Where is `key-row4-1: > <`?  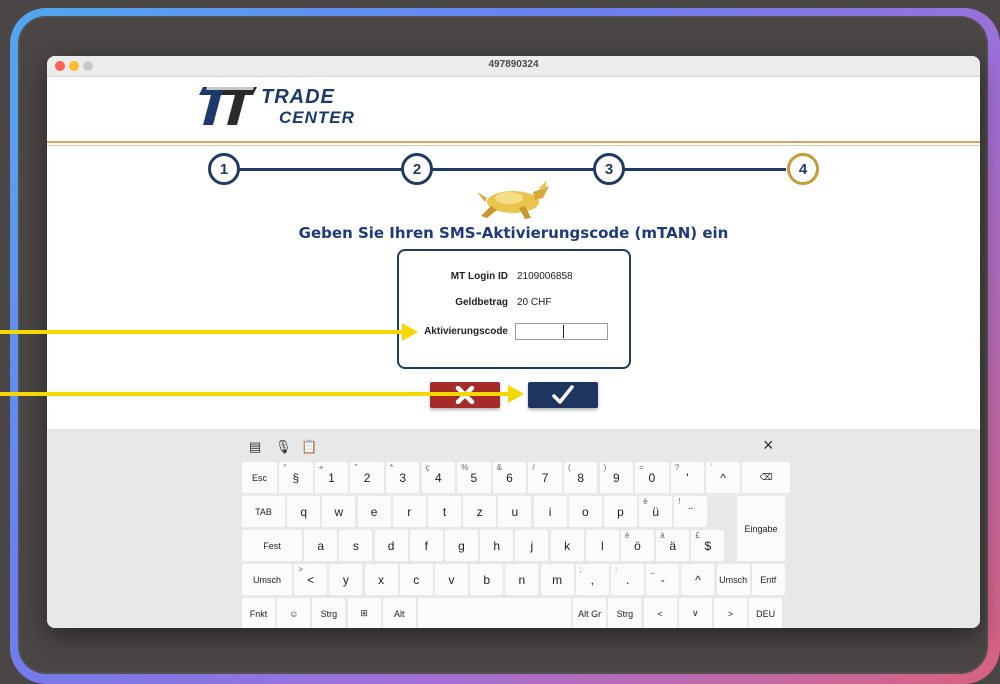
key-row4-1: > < is located at coordinates (311, 579).